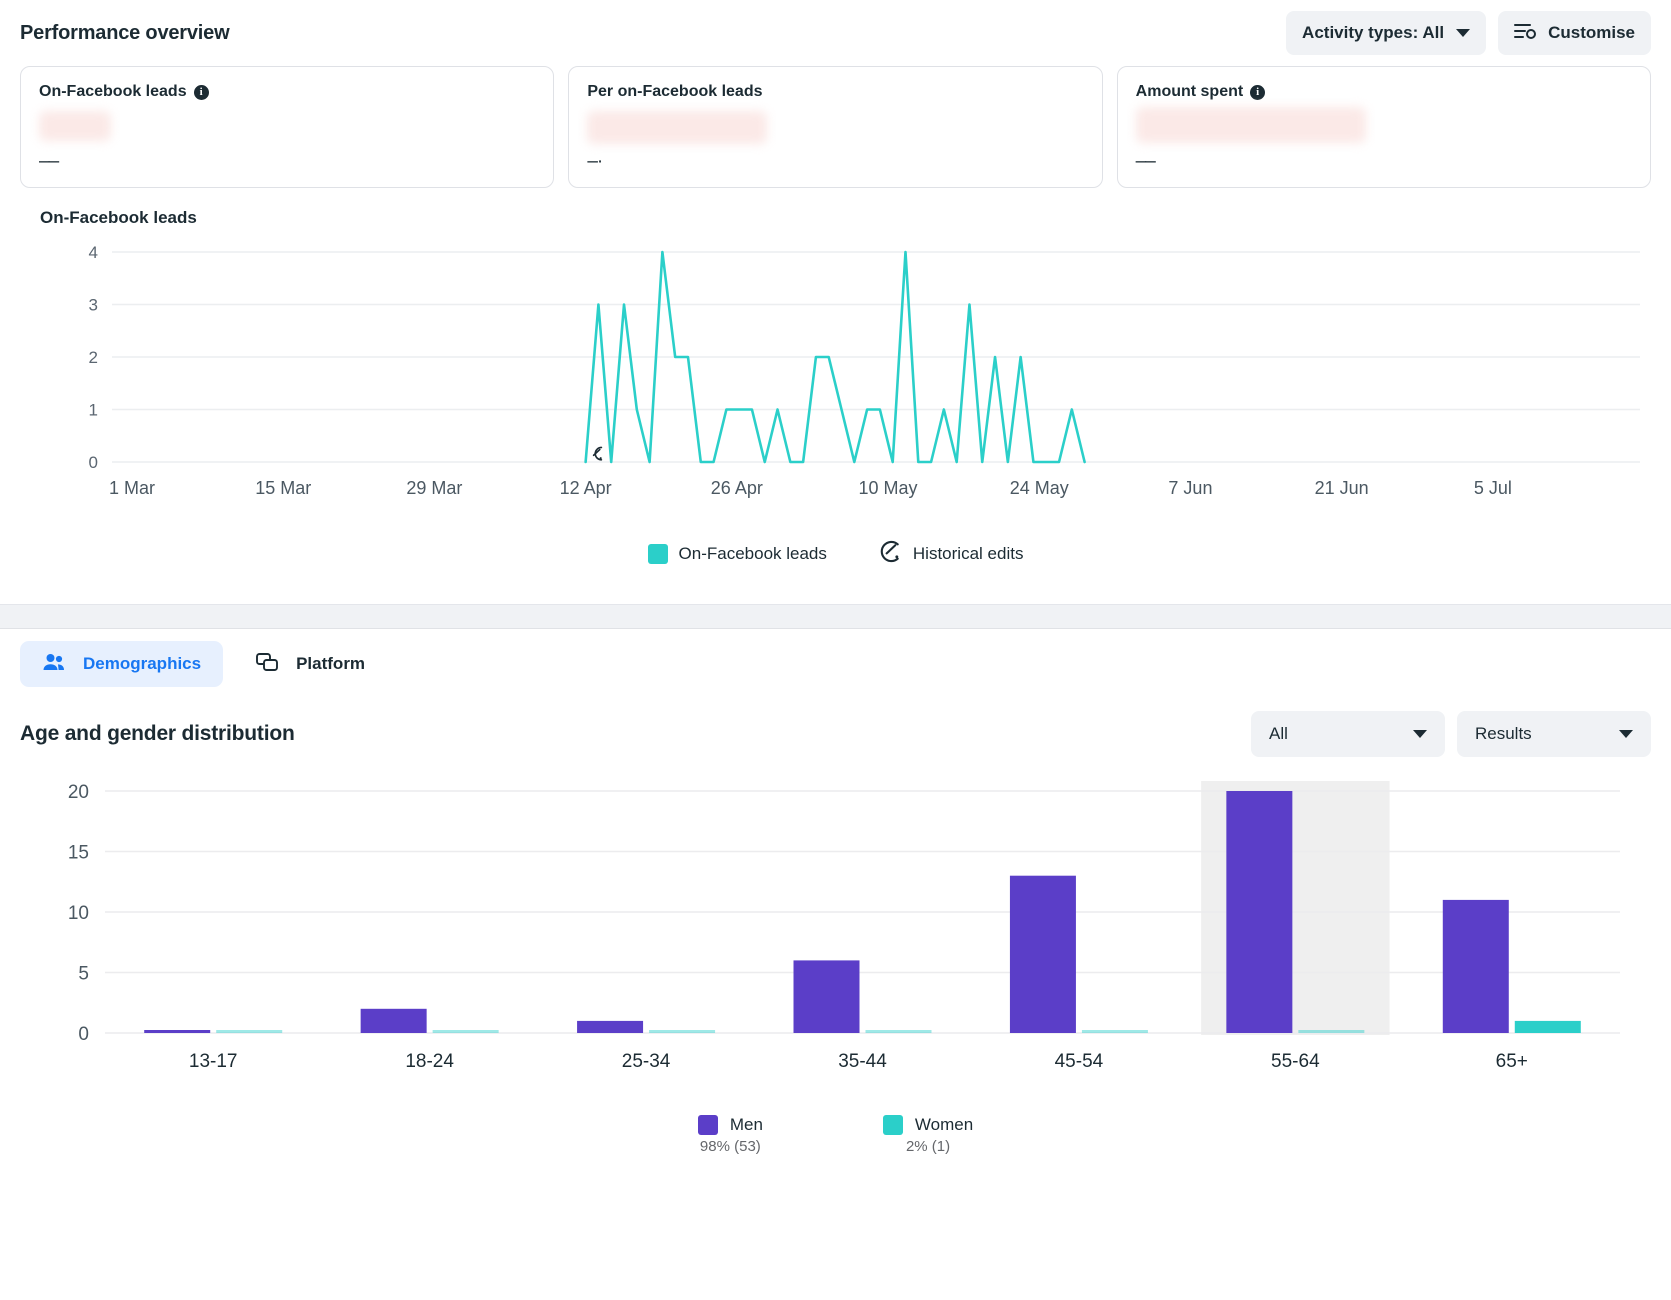  What do you see at coordinates (1342, 488) in the screenshot?
I see `svg-text: 21 Jun` at bounding box center [1342, 488].